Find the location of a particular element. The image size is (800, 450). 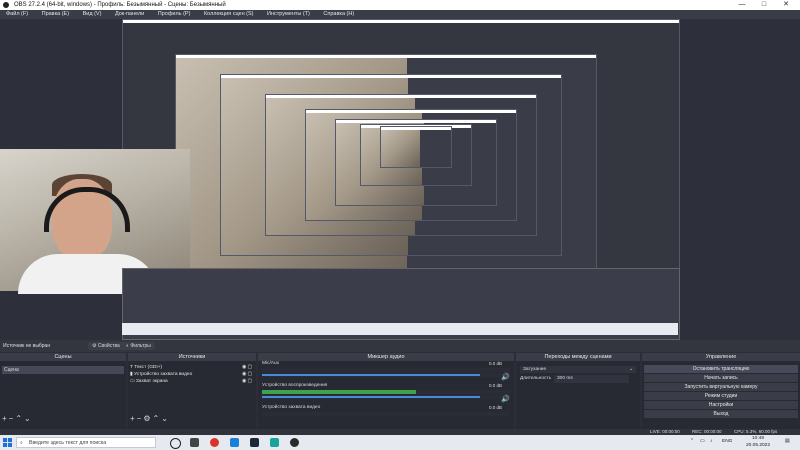

settings-button: Настройки is located at coordinates (721, 405).